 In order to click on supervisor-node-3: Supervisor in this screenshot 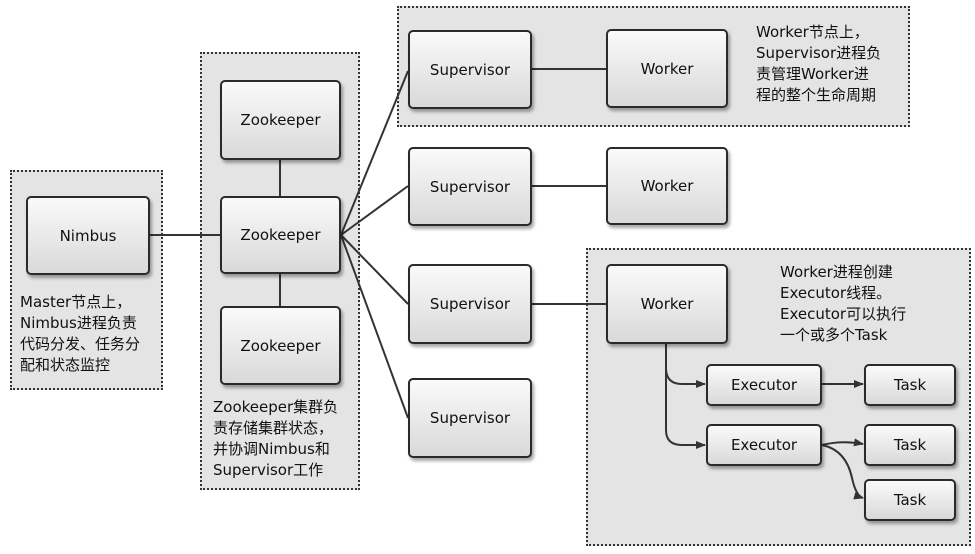, I will do `click(470, 304)`.